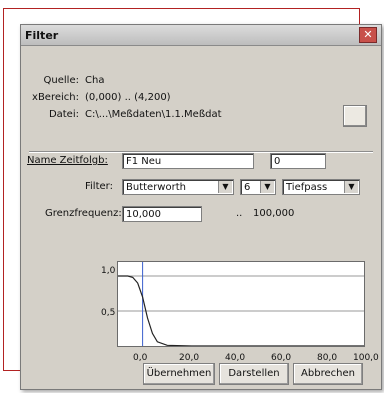 This screenshot has height=393, width=384. Describe the element at coordinates (355, 116) in the screenshot. I see `browse-button` at that location.